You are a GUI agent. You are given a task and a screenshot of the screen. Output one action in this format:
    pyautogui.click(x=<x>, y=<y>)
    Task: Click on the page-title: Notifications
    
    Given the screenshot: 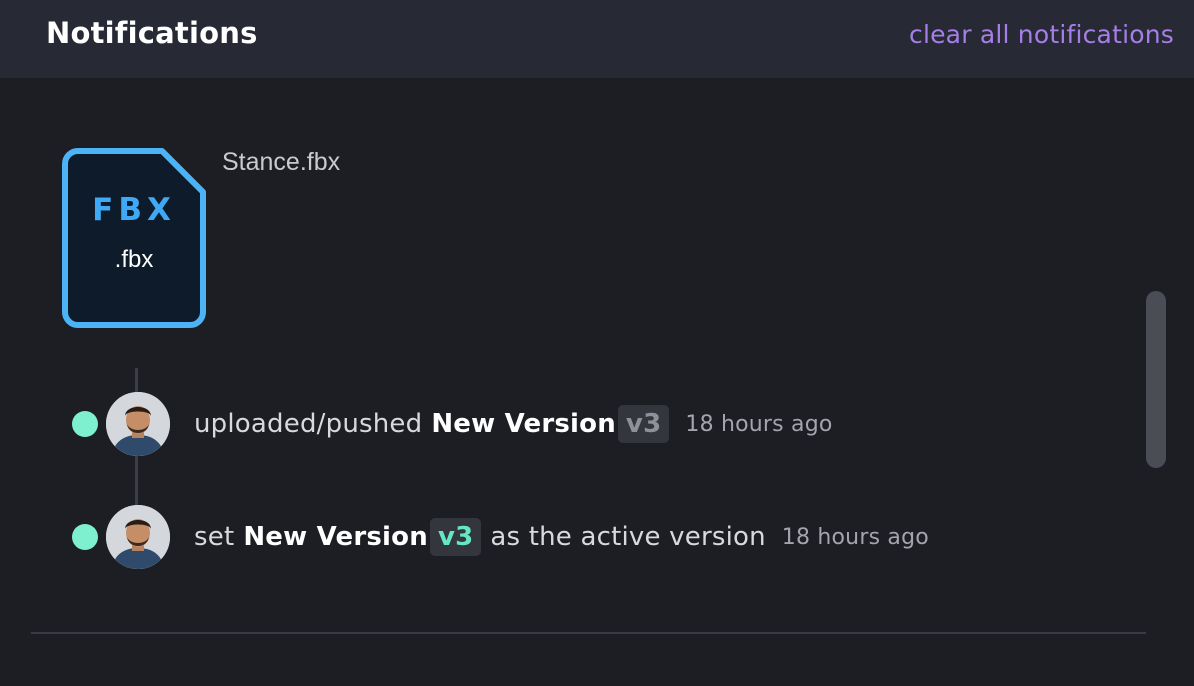 What is the action you would take?
    pyautogui.click(x=152, y=33)
    